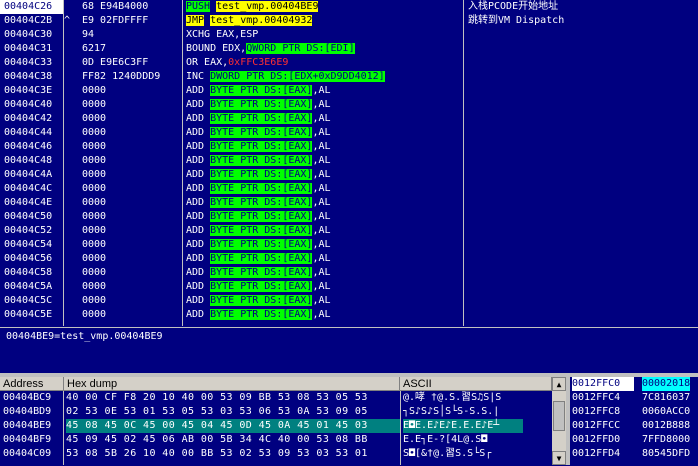  Describe the element at coordinates (28, 104) in the screenshot. I see `instruction-address: 00404C40` at that location.